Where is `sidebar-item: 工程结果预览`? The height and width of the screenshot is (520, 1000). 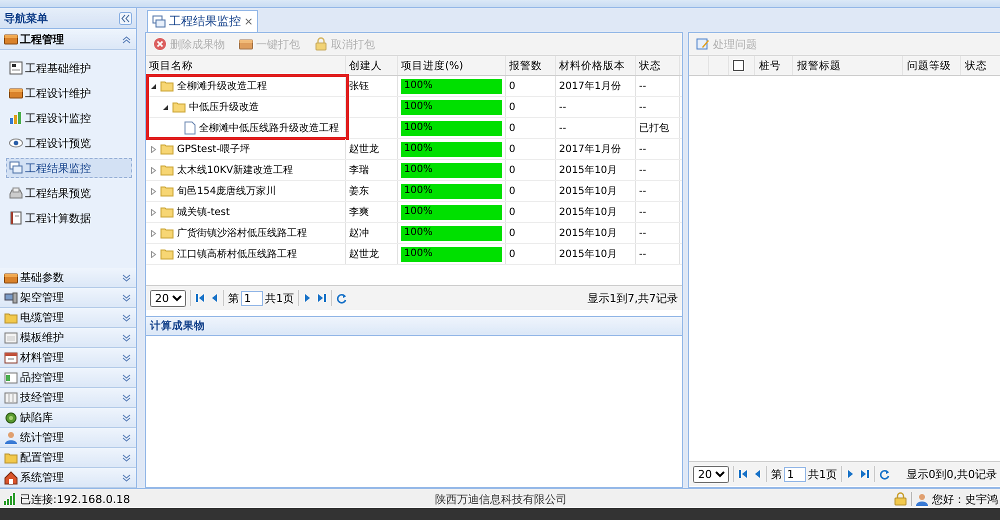
sidebar-item: 工程结果预览 is located at coordinates (69, 193).